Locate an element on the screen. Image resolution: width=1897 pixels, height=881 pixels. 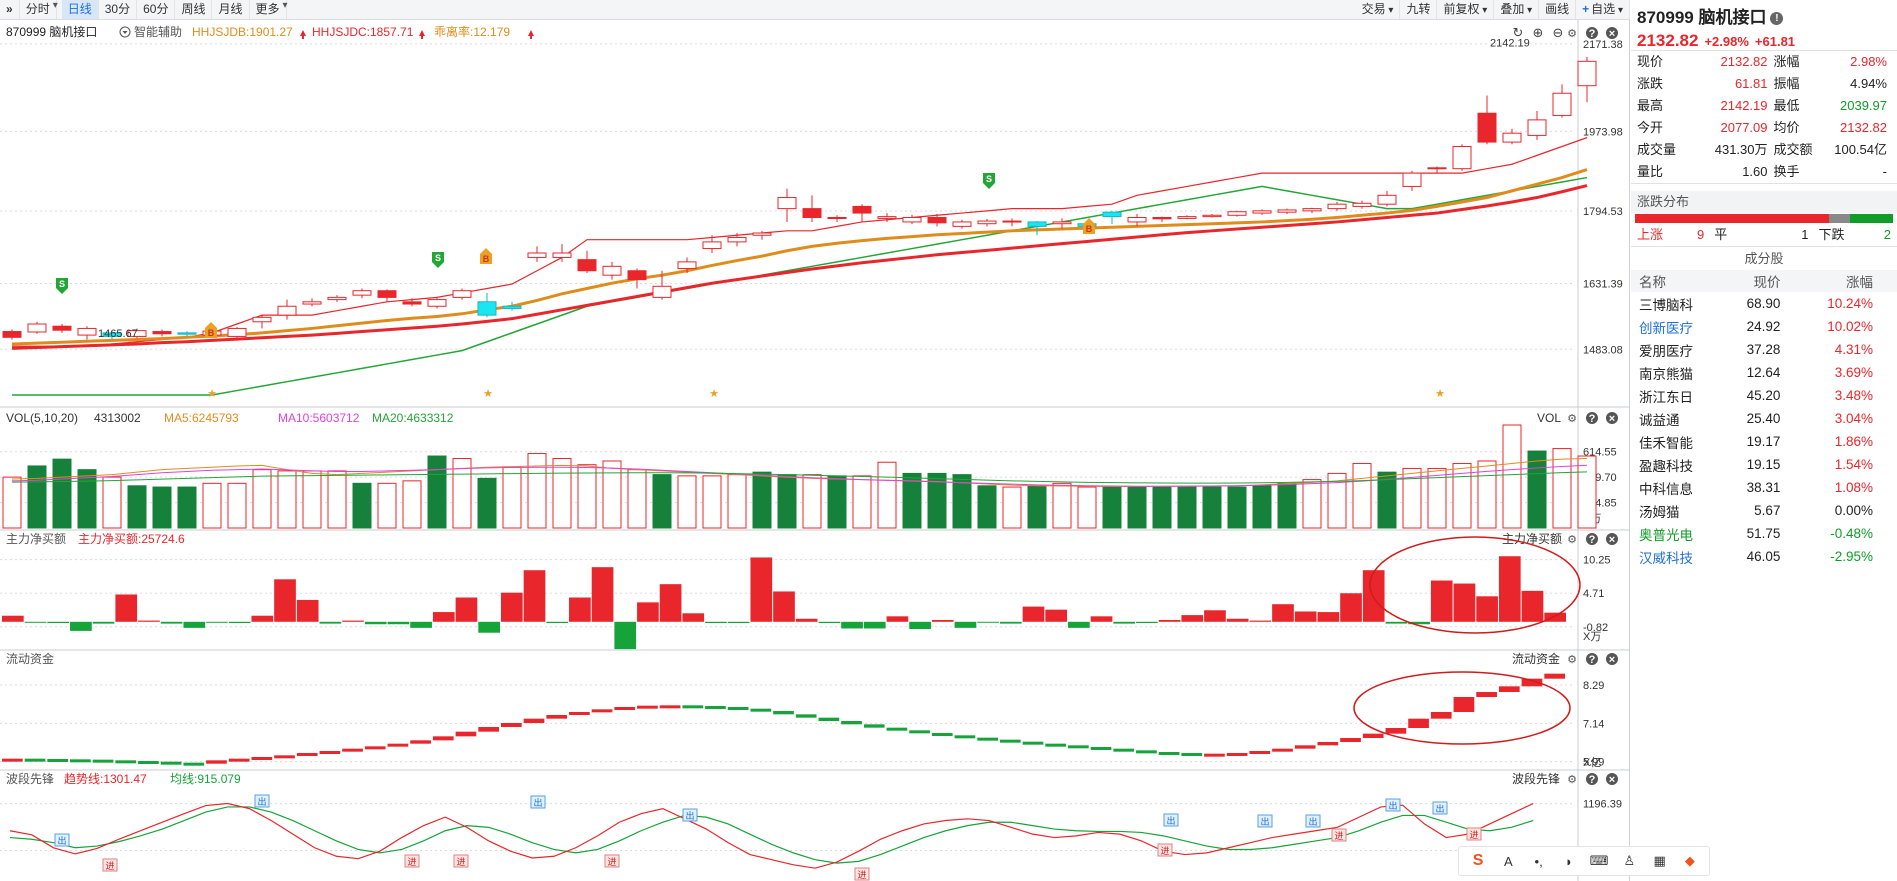
component-row: 诚益通 25.40 3.04% is located at coordinates (1764, 418).